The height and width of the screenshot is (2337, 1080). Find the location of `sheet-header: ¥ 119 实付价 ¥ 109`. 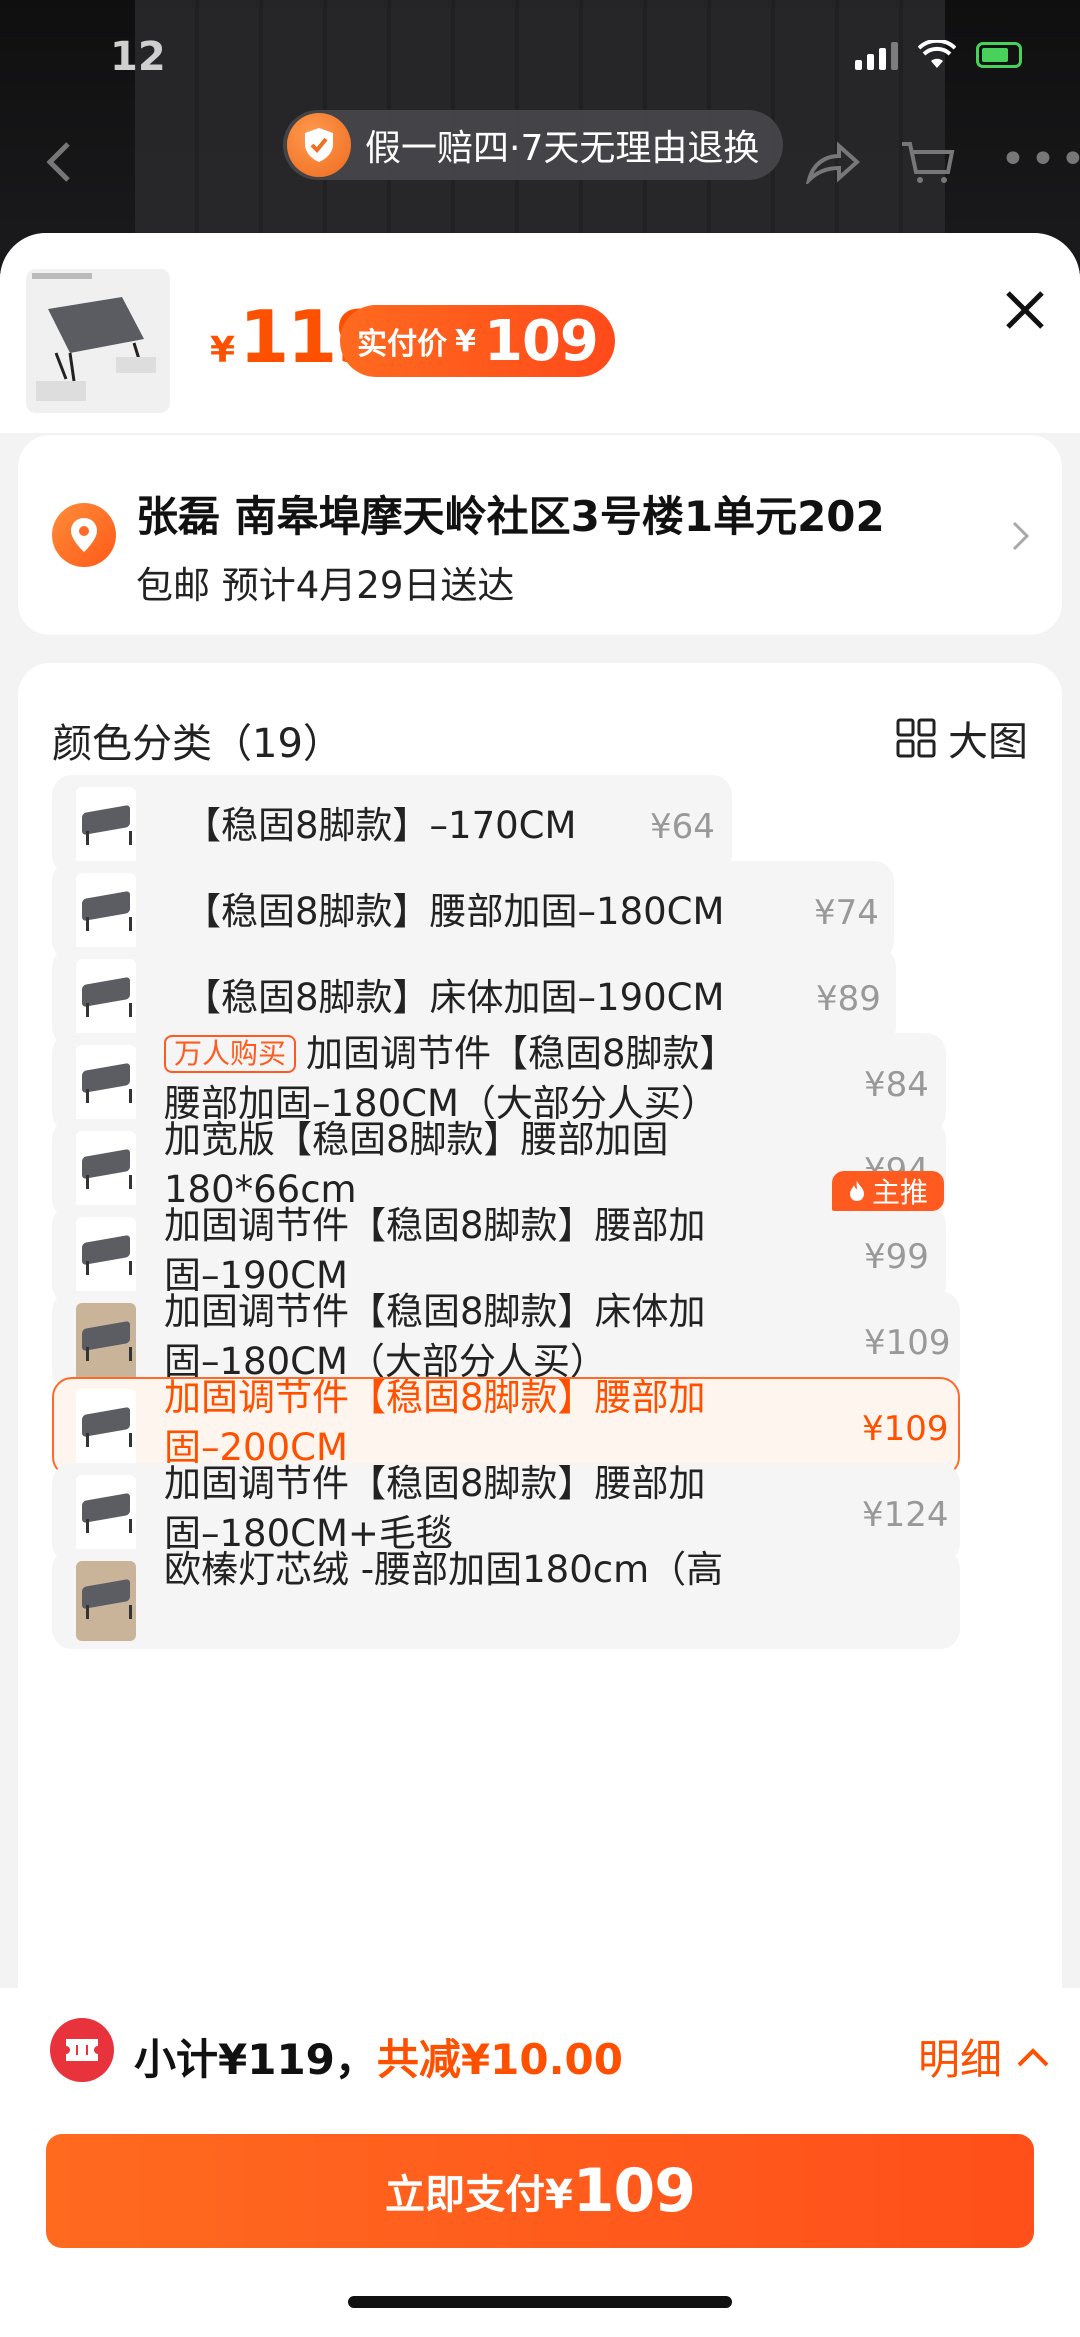

sheet-header: ¥ 119 实付价 ¥ 109 is located at coordinates (540, 333).